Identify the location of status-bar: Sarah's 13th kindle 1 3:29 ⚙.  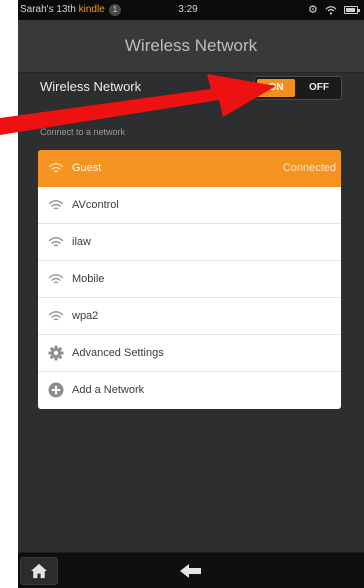
(191, 10).